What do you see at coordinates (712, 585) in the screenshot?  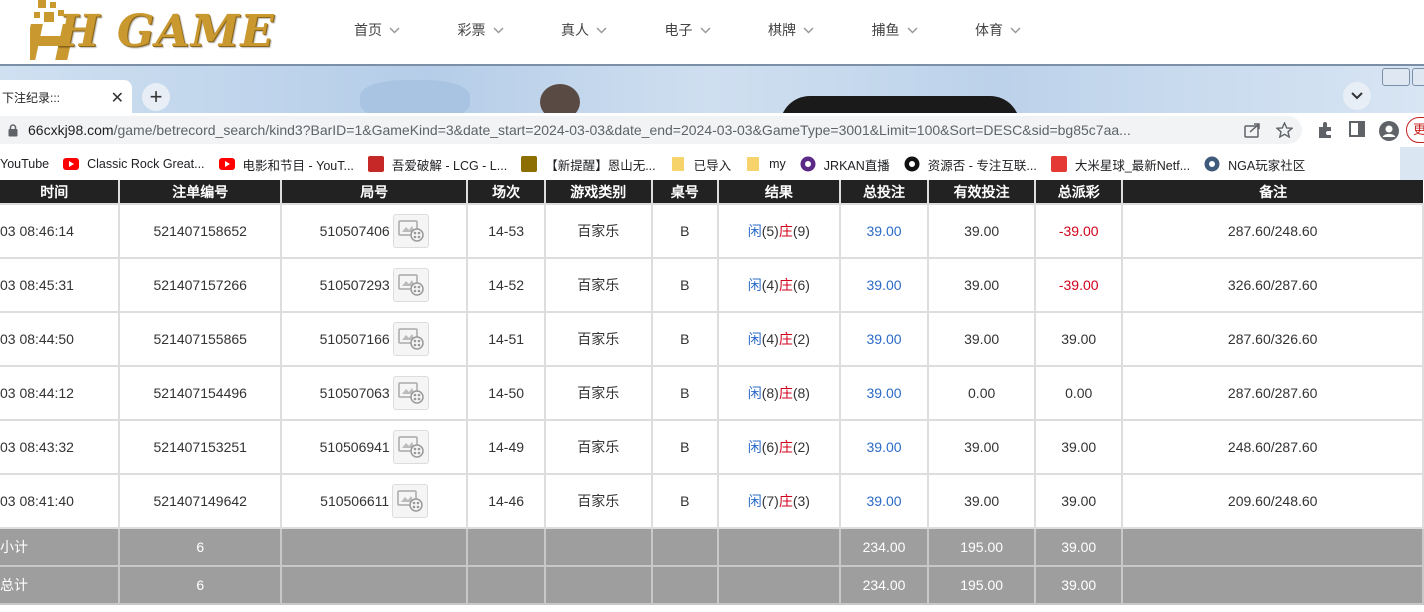 I see `total-row: 总计 6 234.00 195.00 39.00` at bounding box center [712, 585].